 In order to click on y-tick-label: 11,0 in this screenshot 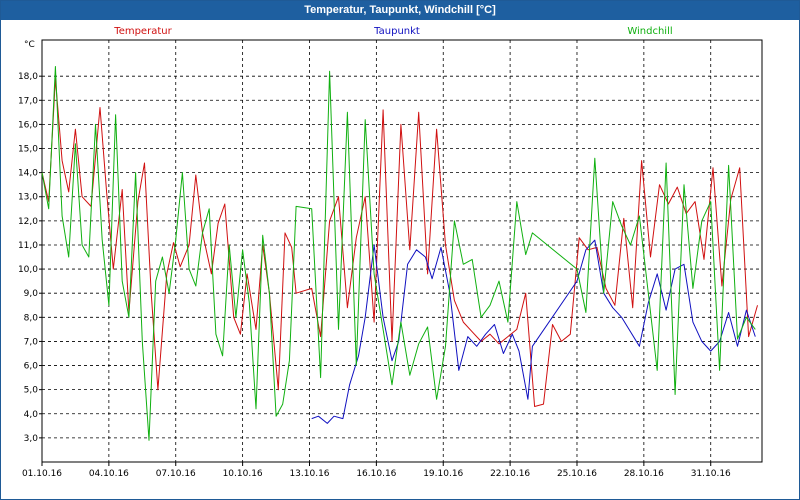, I will do `click(28, 246)`.